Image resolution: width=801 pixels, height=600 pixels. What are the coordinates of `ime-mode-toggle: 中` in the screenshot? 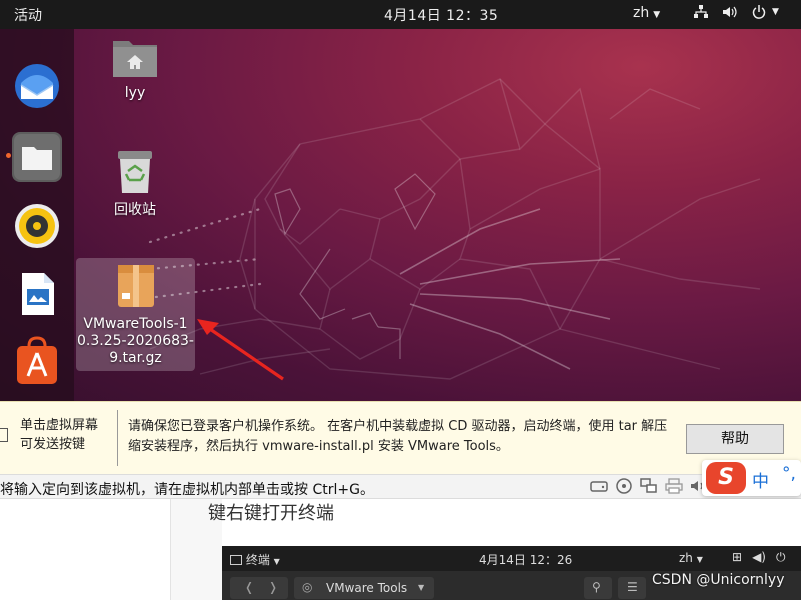 It's located at (760, 479).